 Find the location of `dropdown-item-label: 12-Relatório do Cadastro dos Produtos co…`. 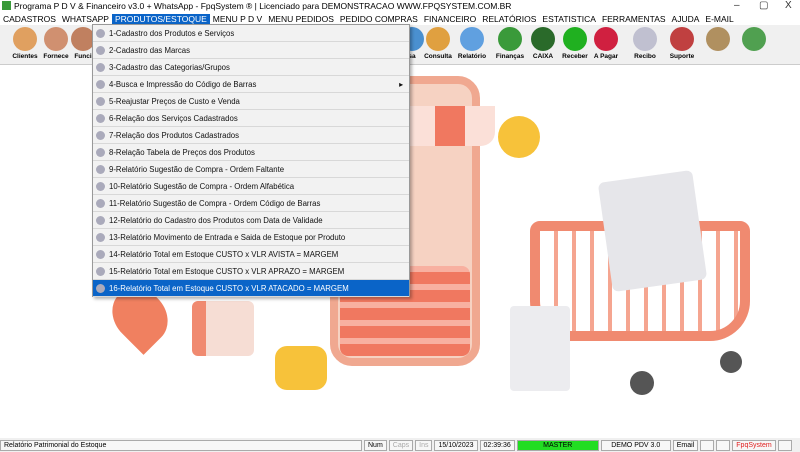

dropdown-item-label: 12-Relatório do Cadastro dos Produtos co… is located at coordinates (216, 220).